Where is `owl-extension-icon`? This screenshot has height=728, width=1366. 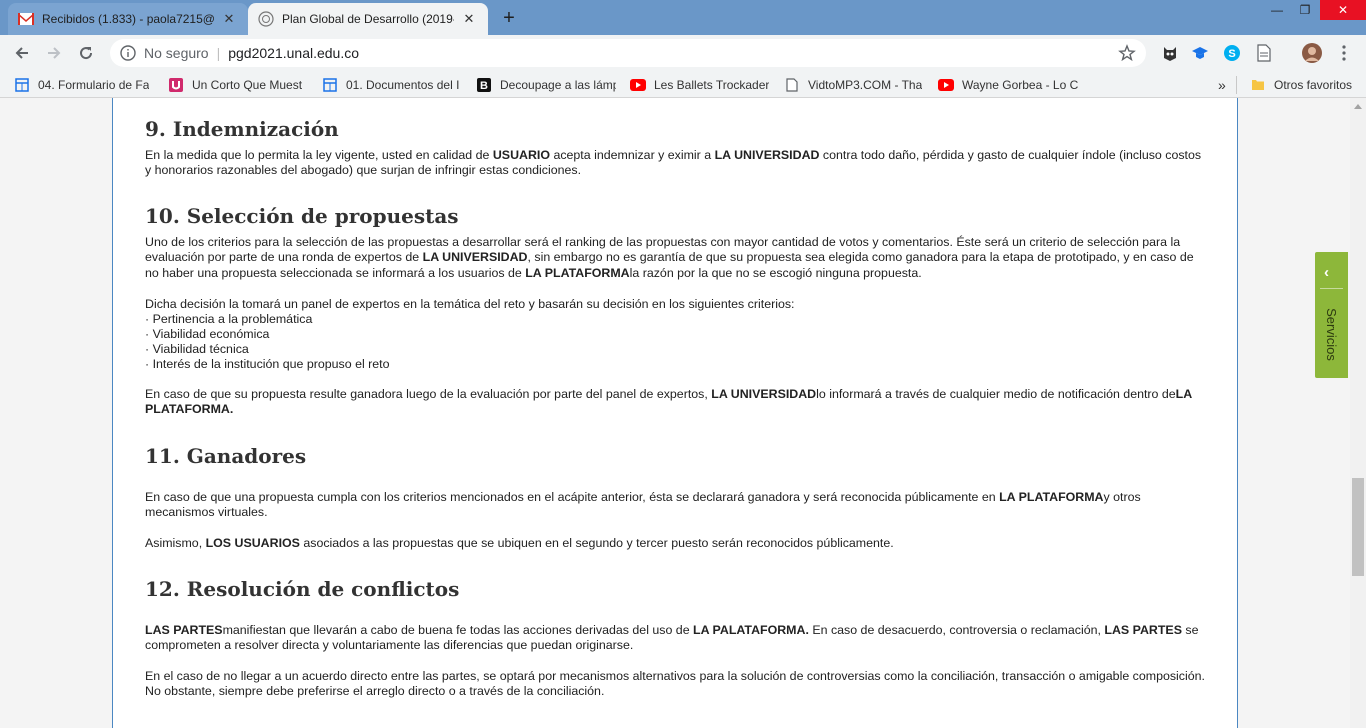 owl-extension-icon is located at coordinates (1170, 53).